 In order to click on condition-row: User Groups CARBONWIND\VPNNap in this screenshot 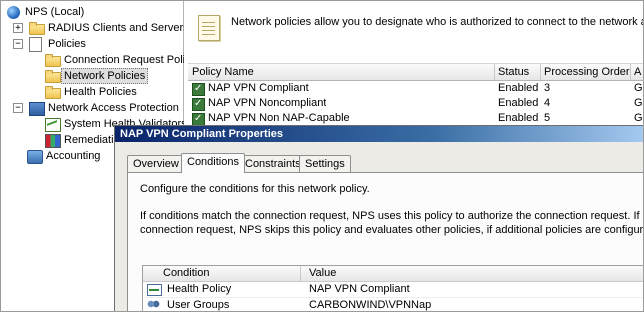, I will do `click(393, 304)`.